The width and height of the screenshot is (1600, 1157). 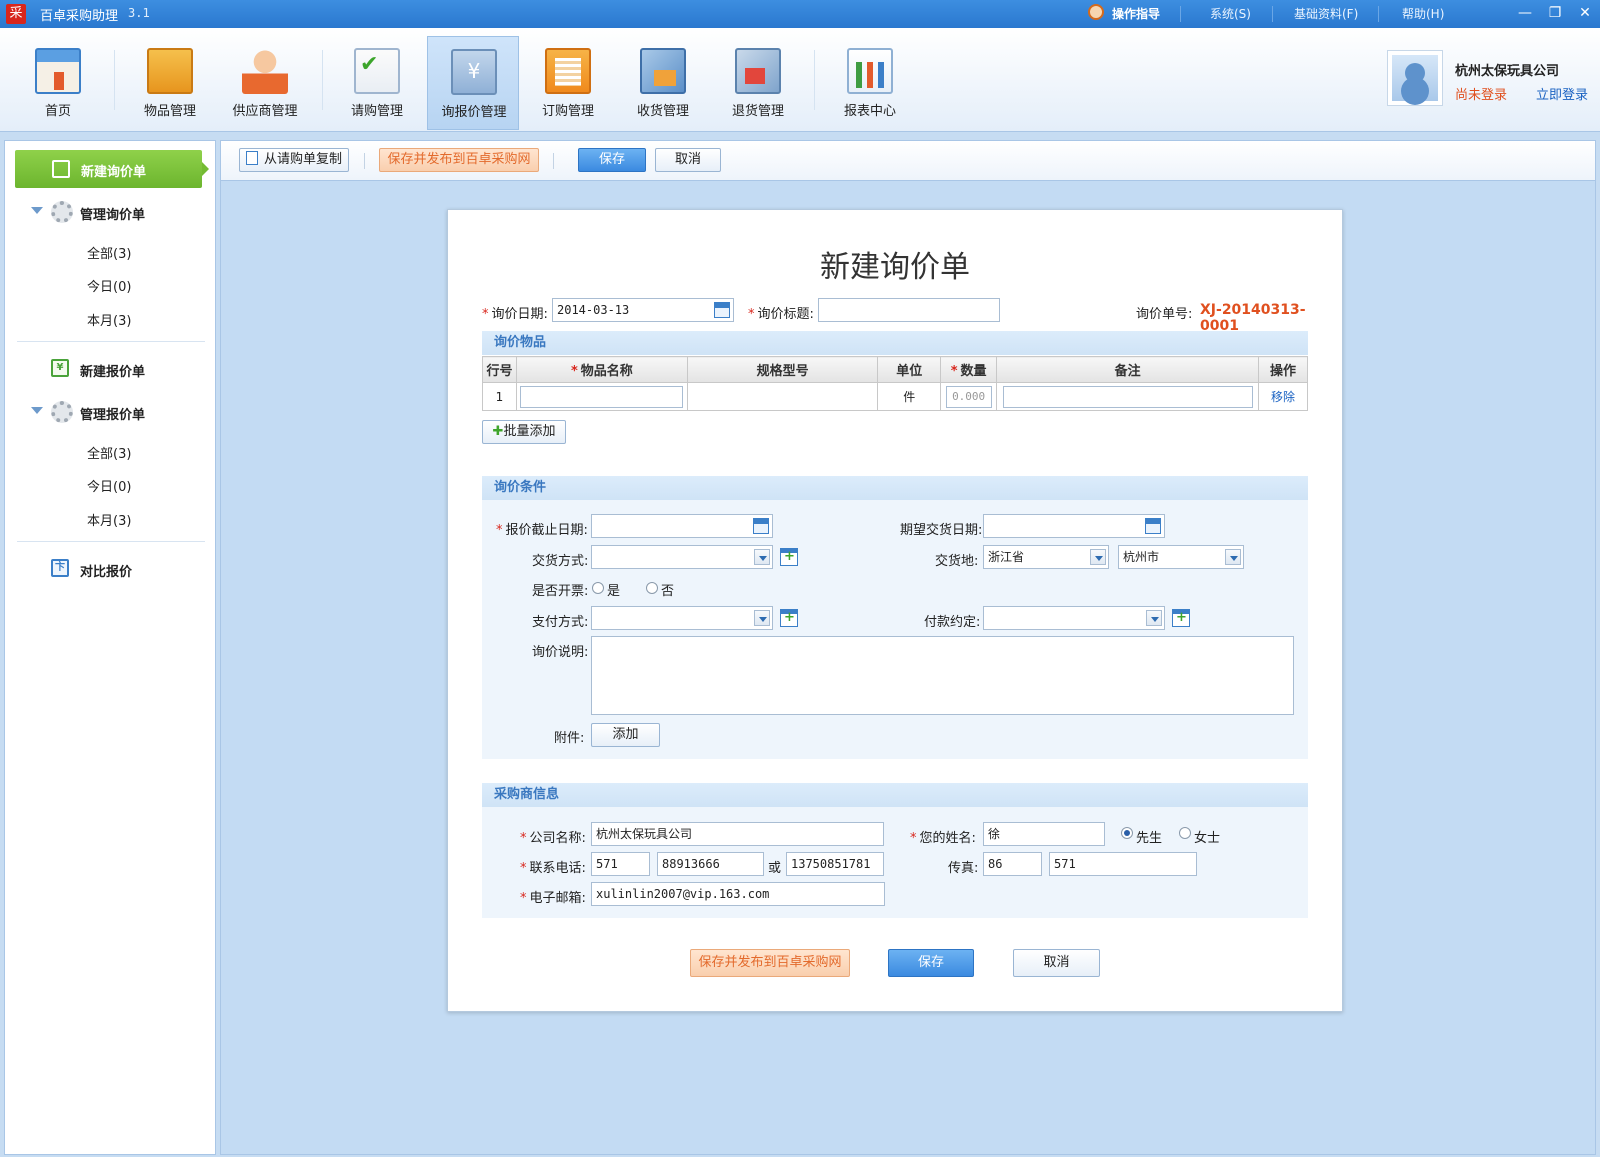 I want to click on app-version: 3.1, so click(x=139, y=13).